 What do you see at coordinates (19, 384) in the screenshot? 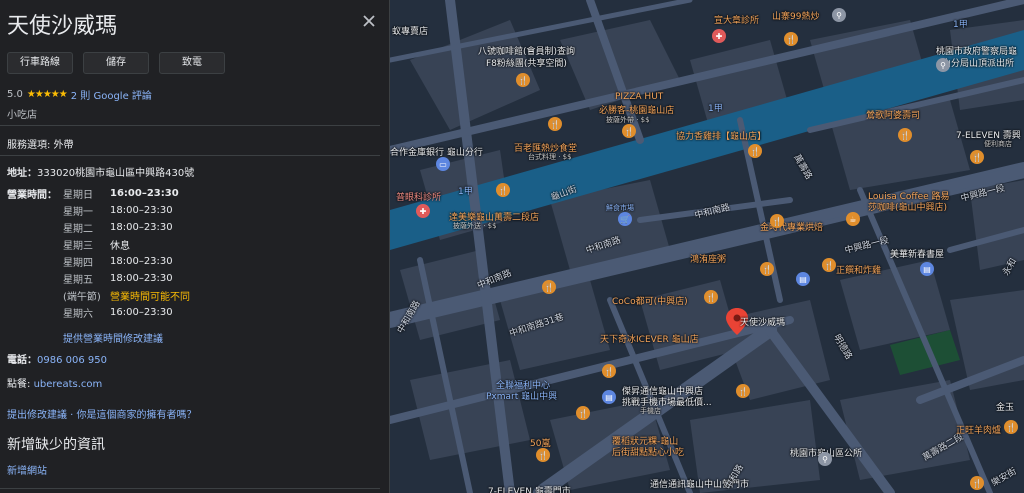
I see `order-label: 點餐:` at bounding box center [19, 384].